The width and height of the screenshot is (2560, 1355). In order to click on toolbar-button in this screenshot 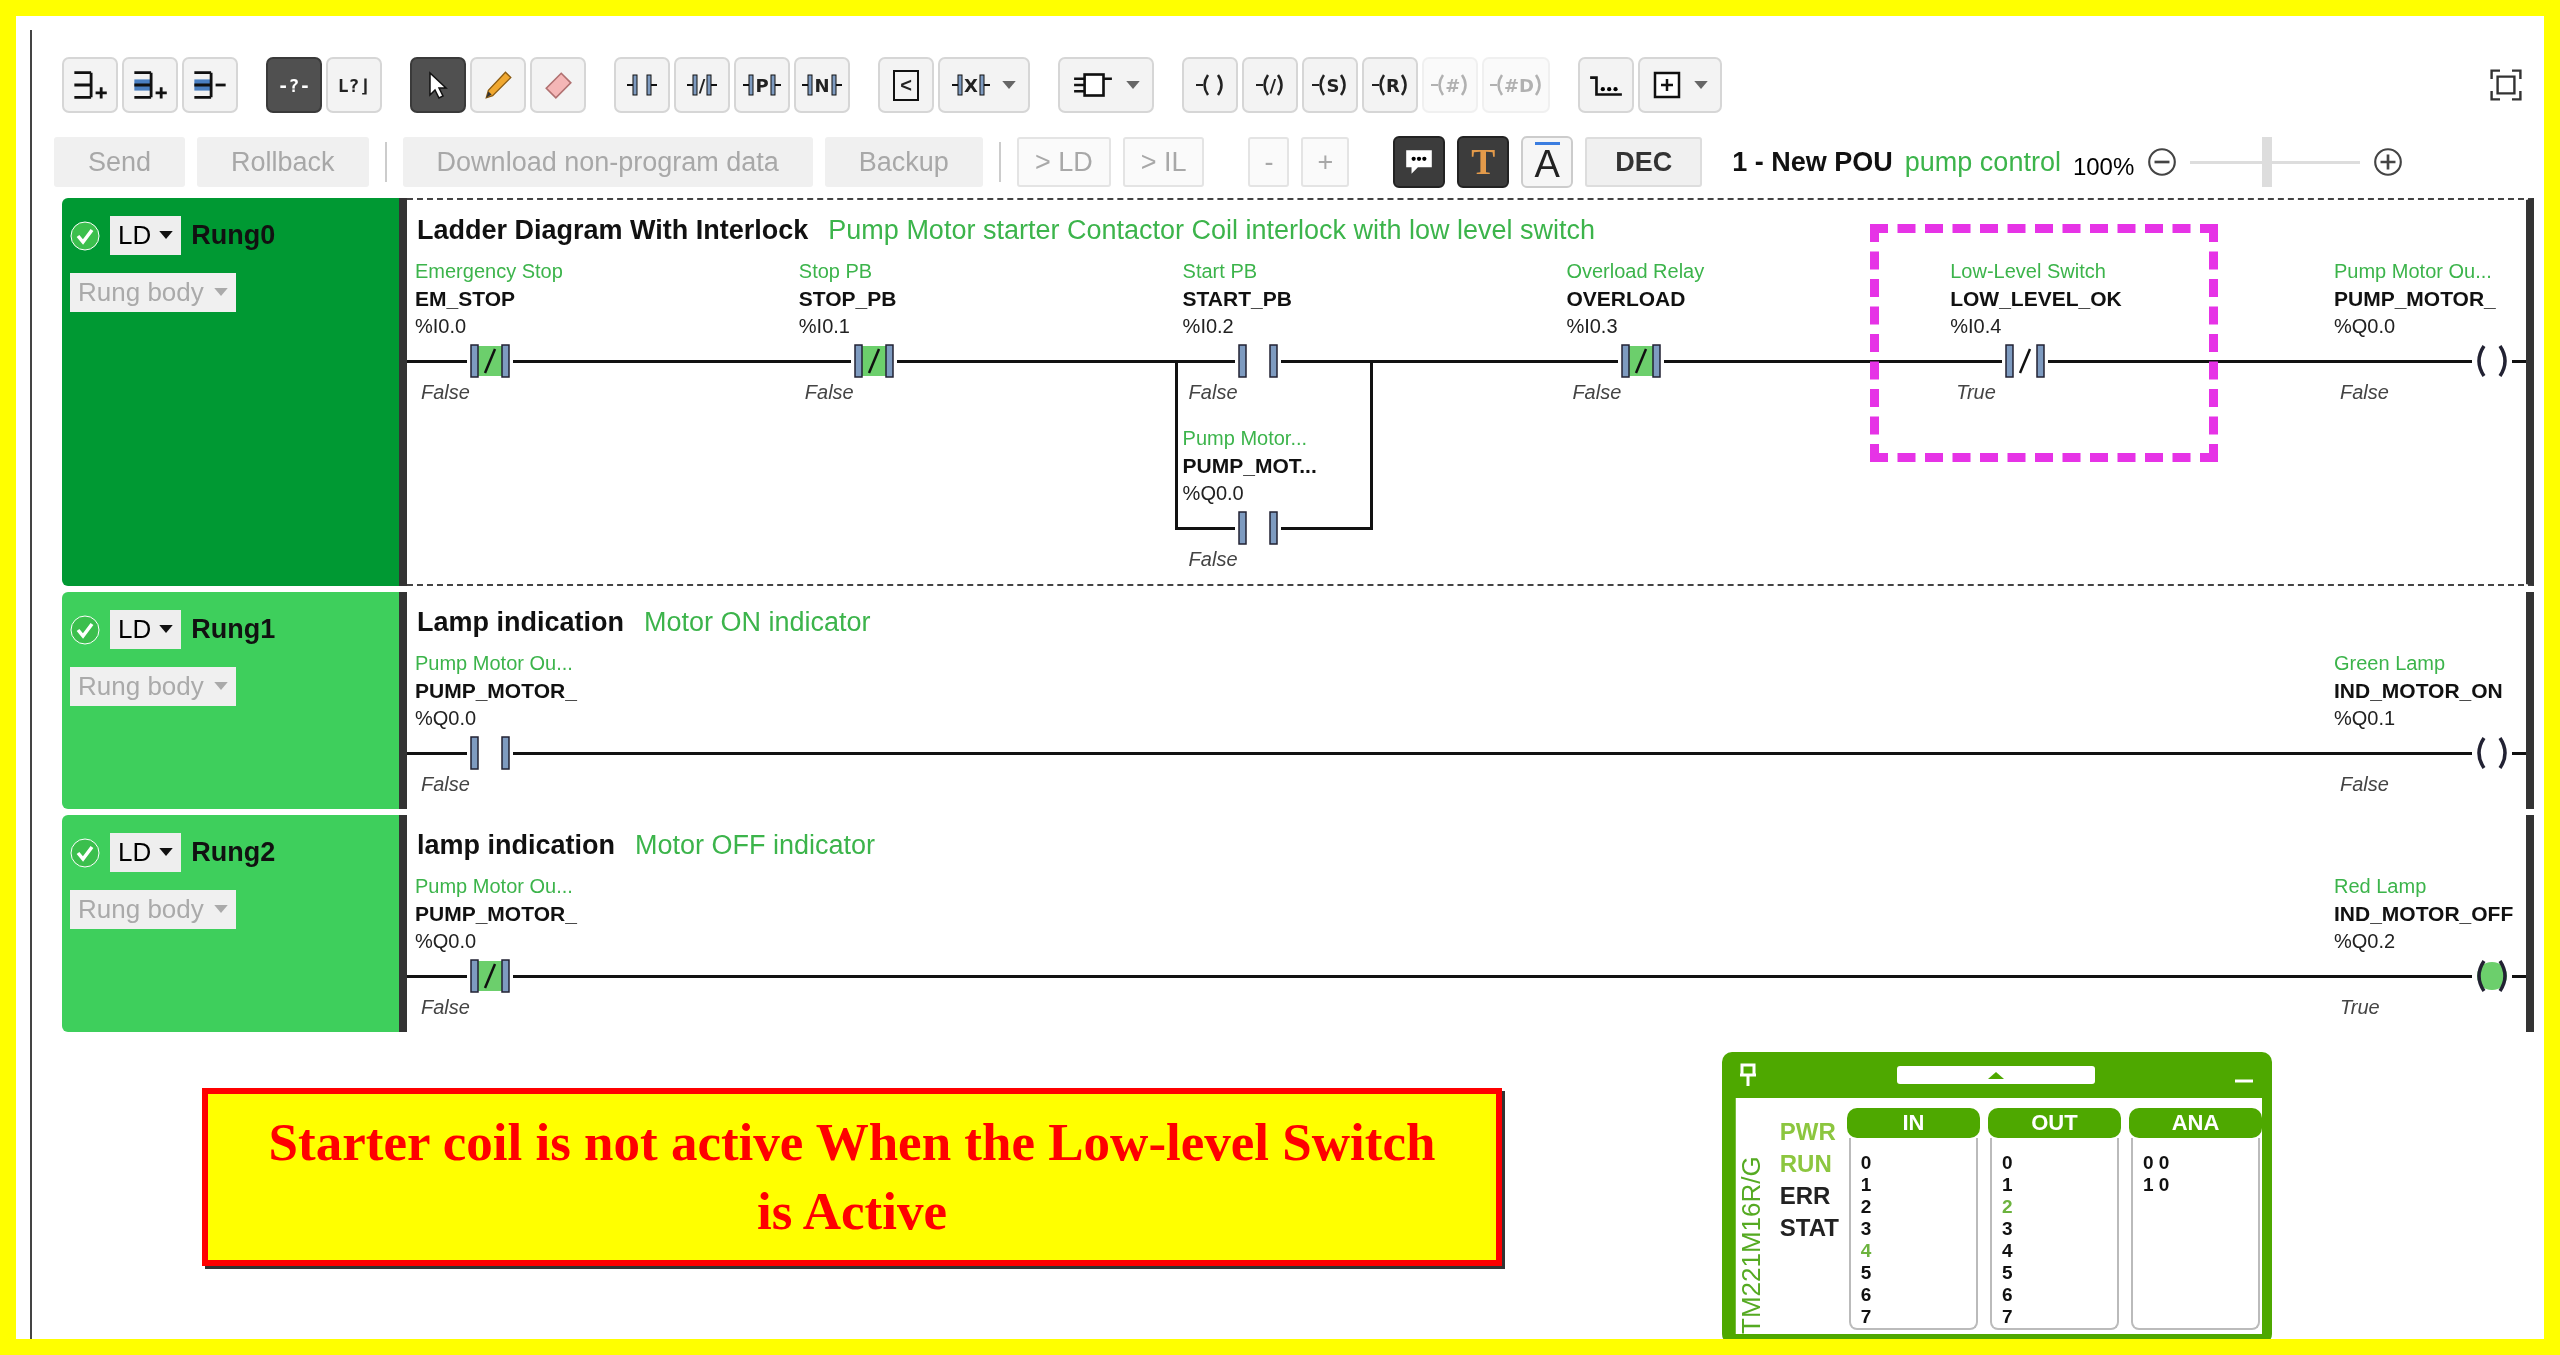, I will do `click(438, 85)`.